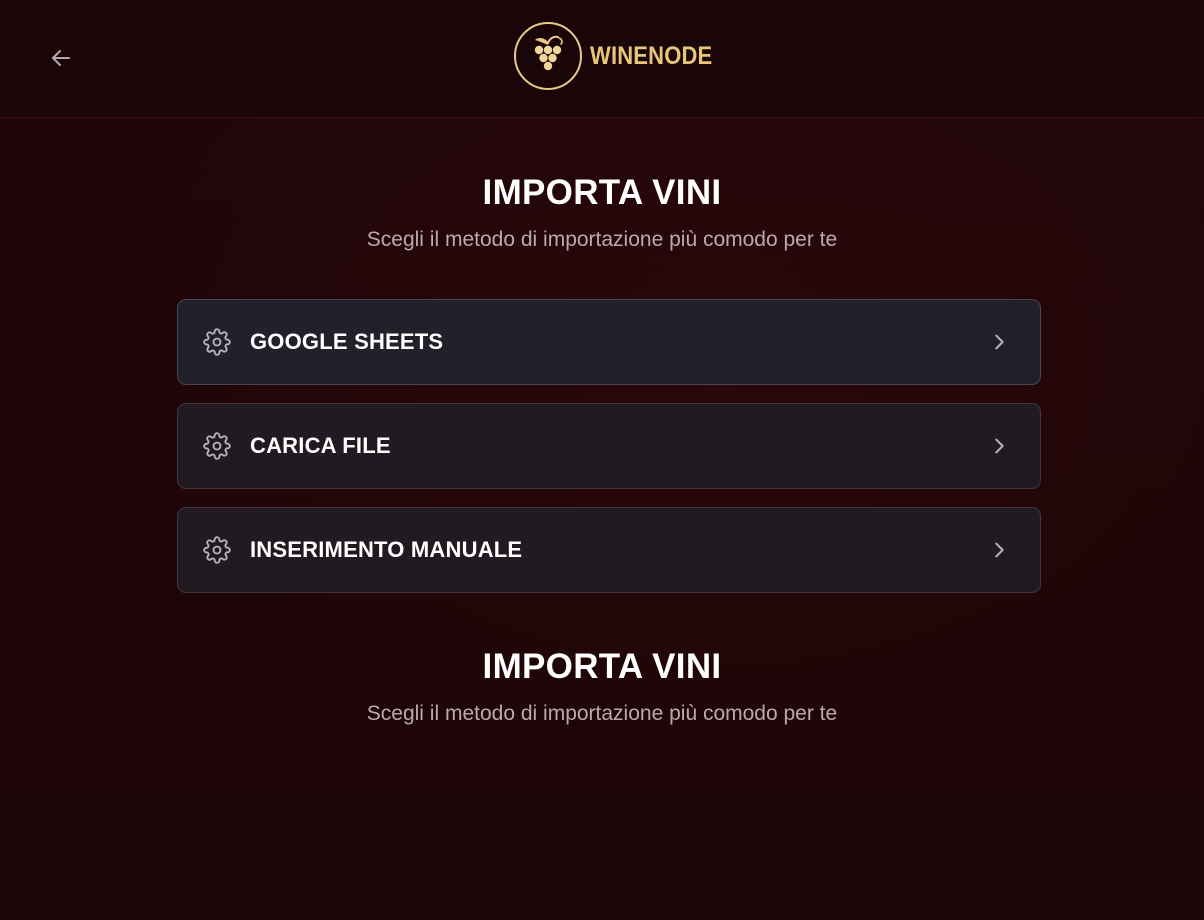 The image size is (1204, 920). Describe the element at coordinates (651, 55) in the screenshot. I see `logo-text: WINENODE` at that location.